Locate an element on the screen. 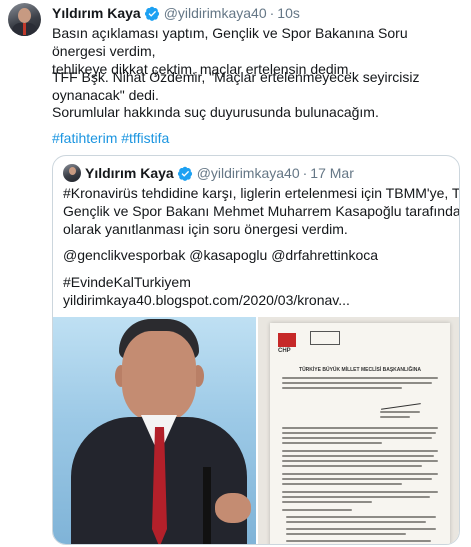 The image size is (471, 547). author-name: Yıldırım Kaya is located at coordinates (96, 13).